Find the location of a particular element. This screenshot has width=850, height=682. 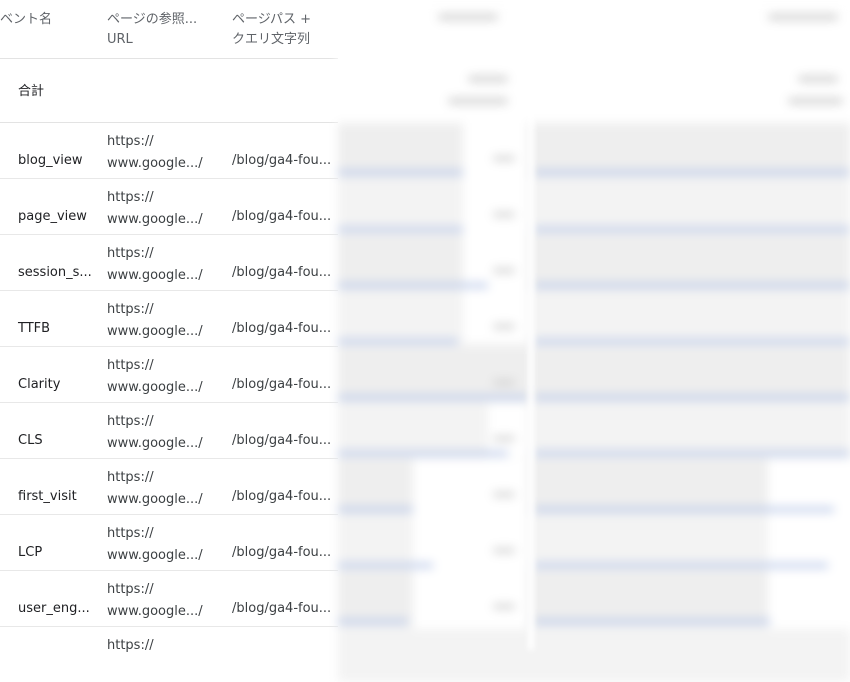

table-header: ベント名 ページの参照... URL ページパス + クエリ文字列 is located at coordinates (169, 29).